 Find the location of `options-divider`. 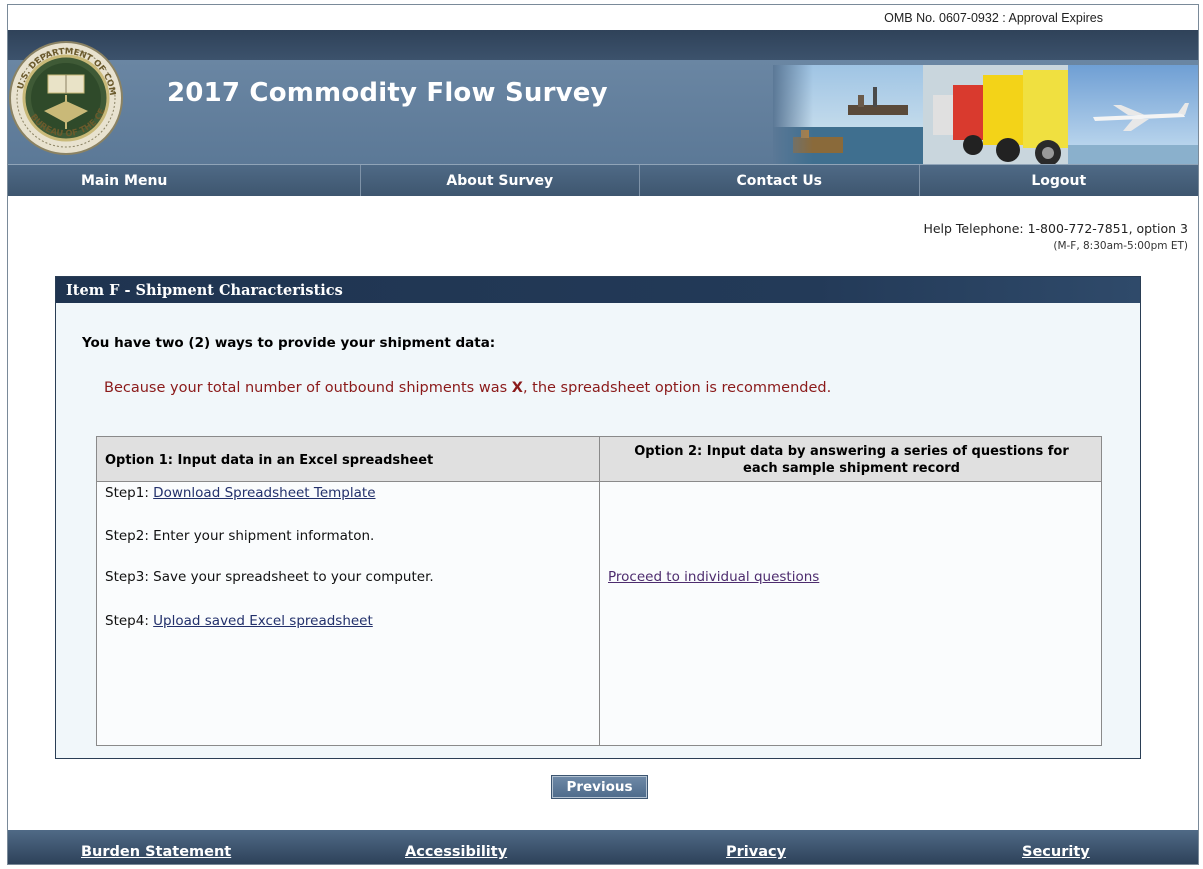

options-divider is located at coordinates (599, 591).